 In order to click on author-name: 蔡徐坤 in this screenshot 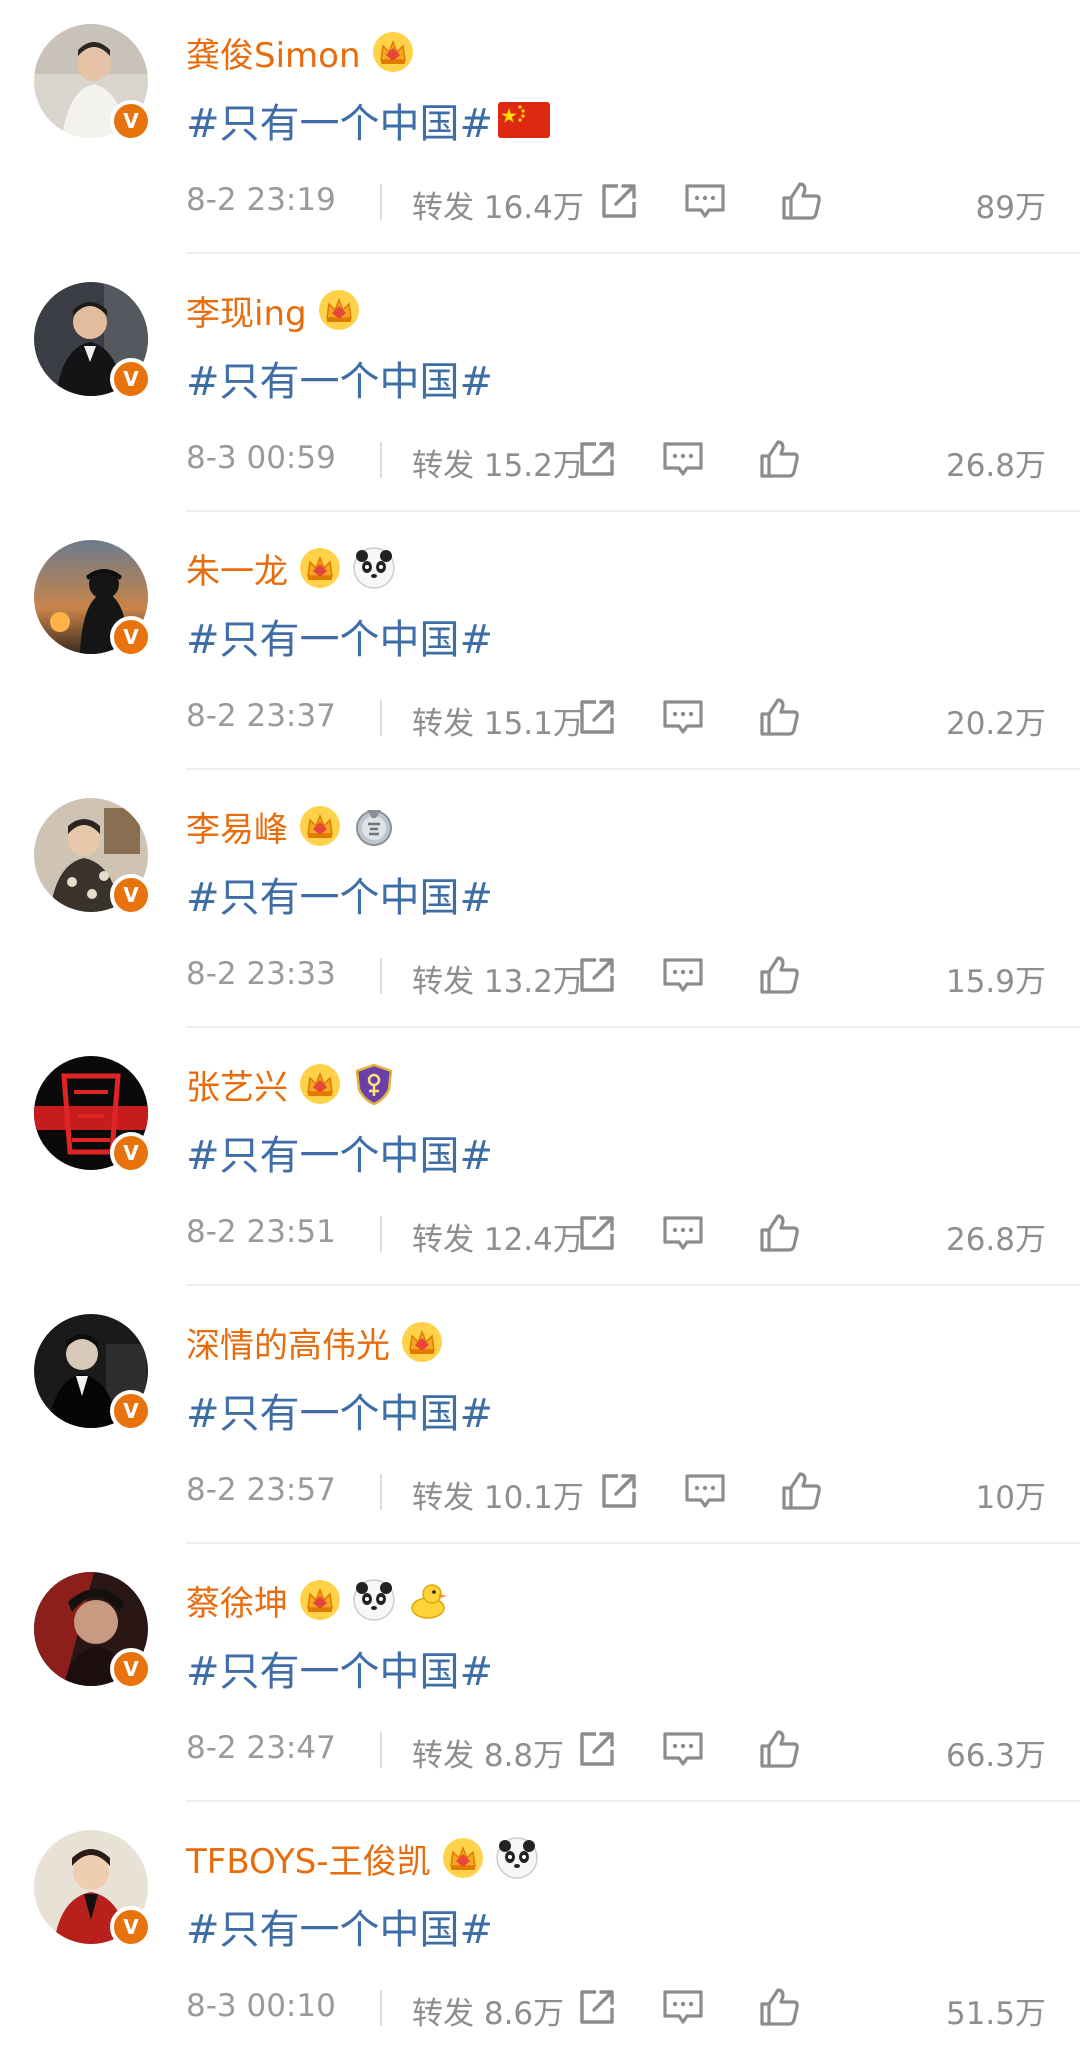, I will do `click(237, 1600)`.